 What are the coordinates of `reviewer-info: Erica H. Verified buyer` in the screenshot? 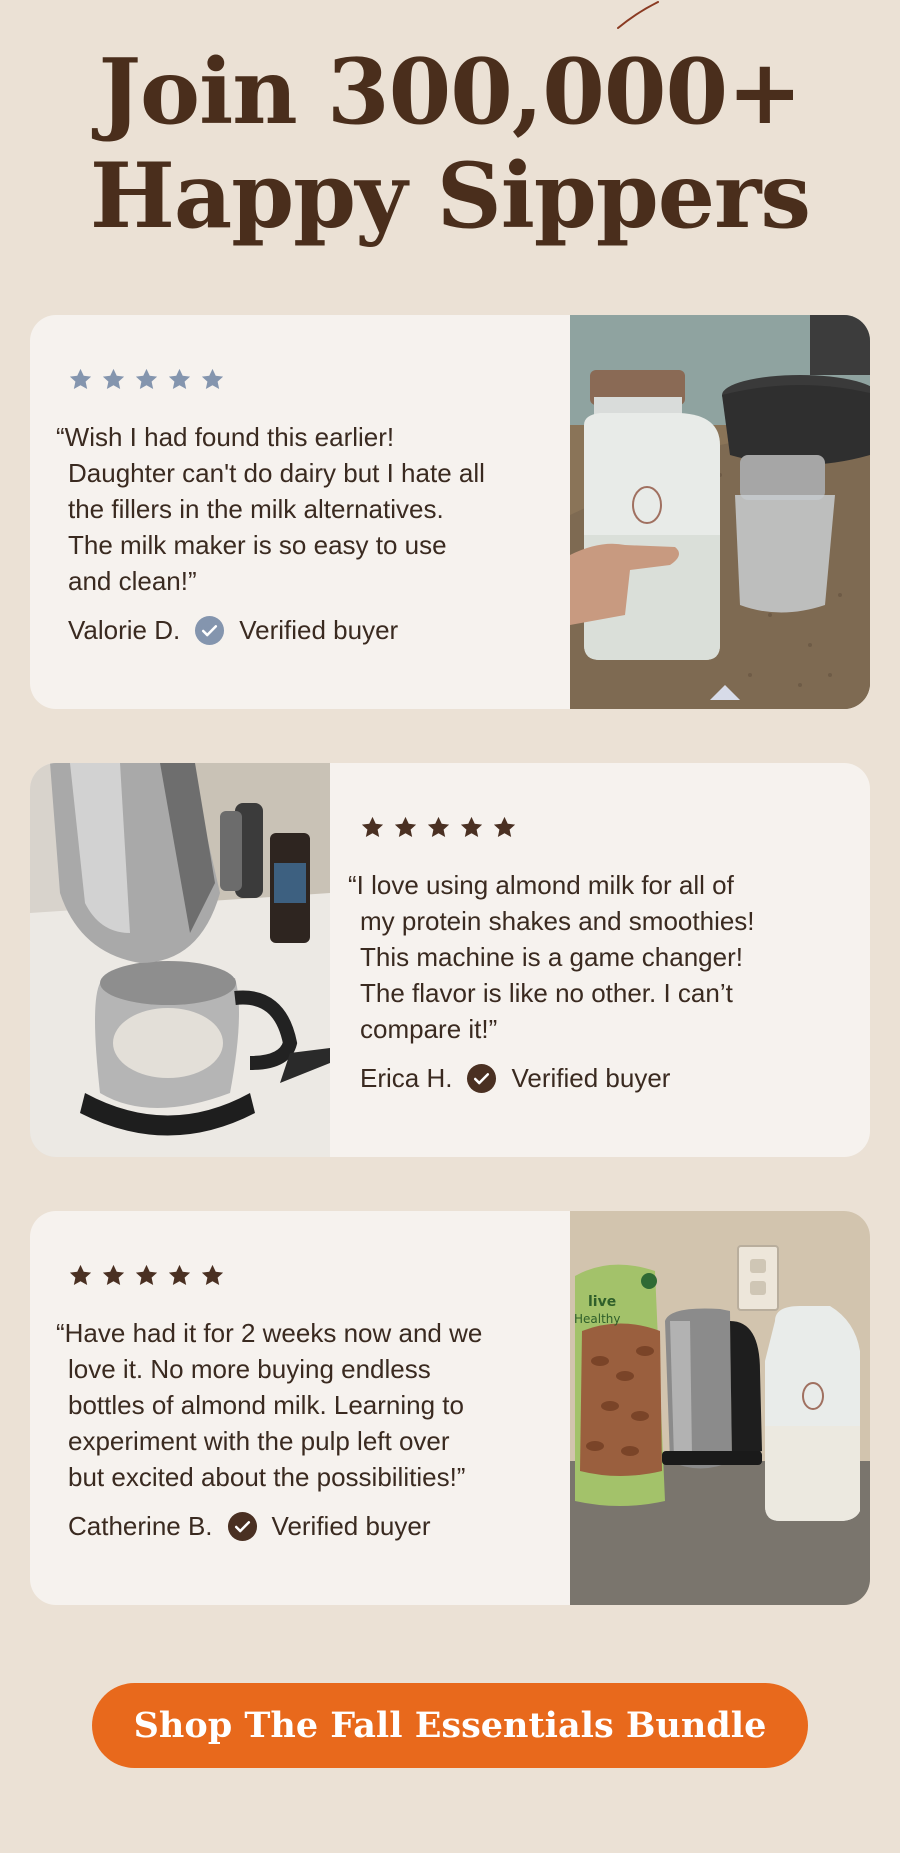 It's located at (609, 1078).